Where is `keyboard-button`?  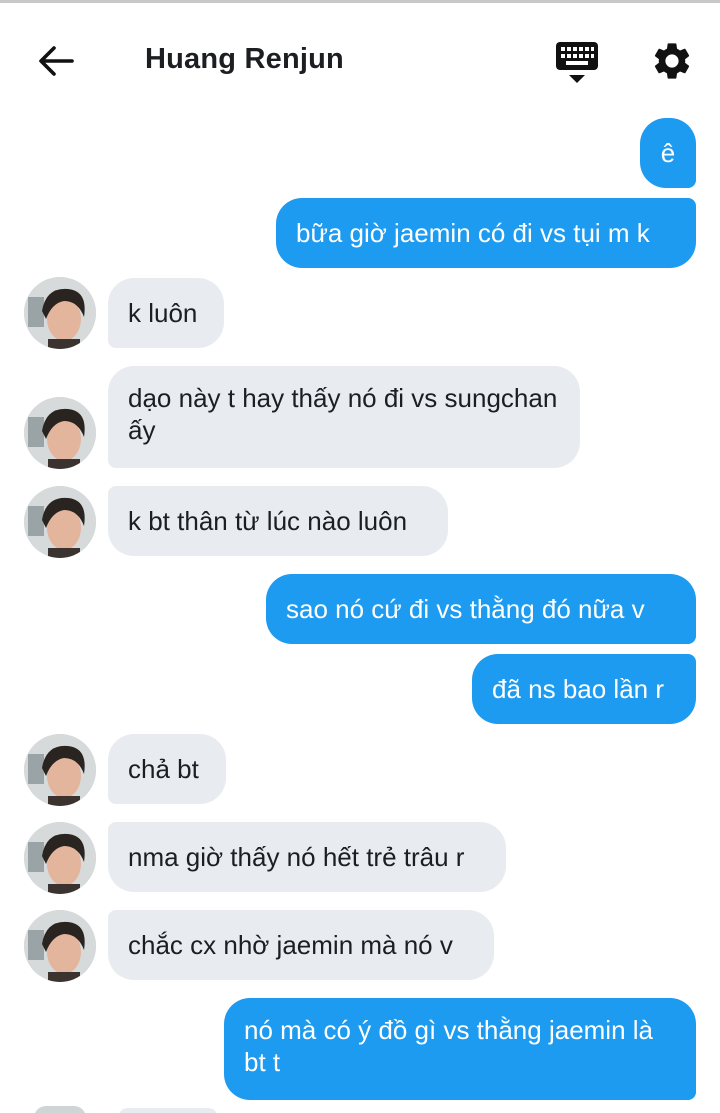
keyboard-button is located at coordinates (577, 62).